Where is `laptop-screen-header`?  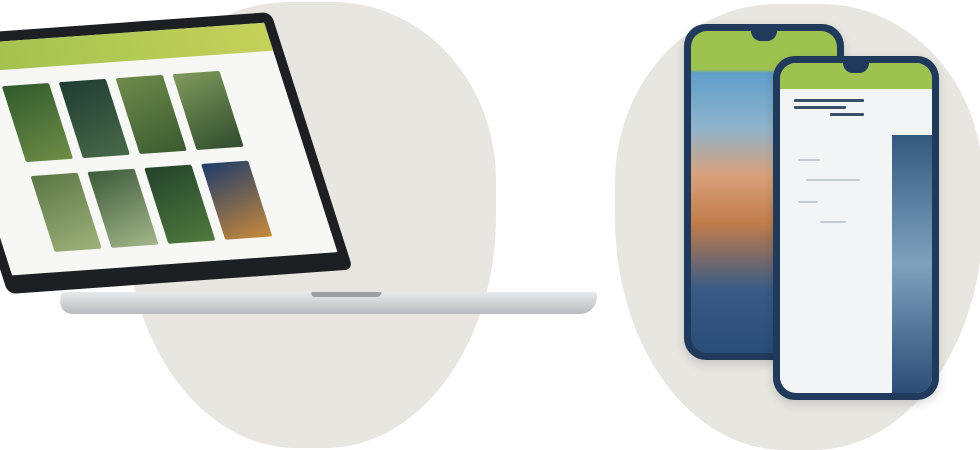
laptop-screen-header is located at coordinates (137, 48).